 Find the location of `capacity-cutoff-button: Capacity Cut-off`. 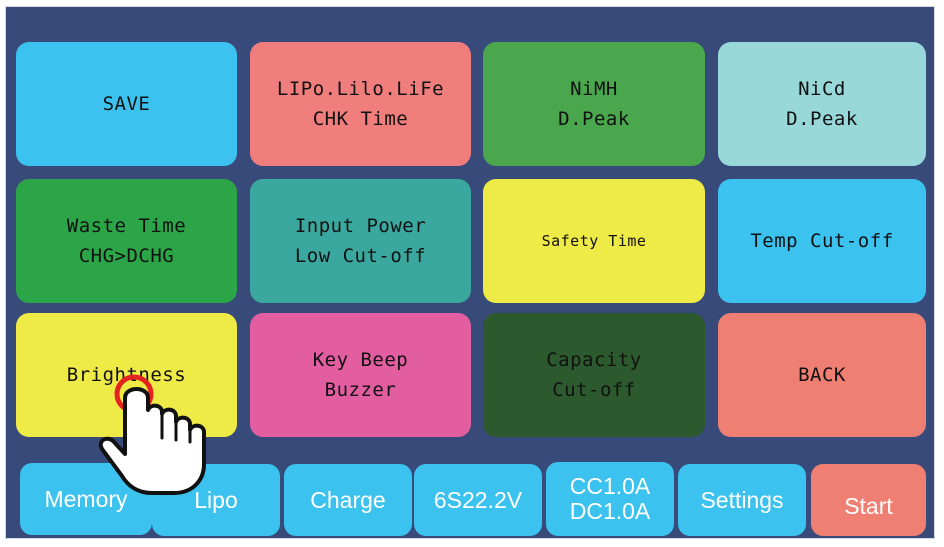

capacity-cutoff-button: Capacity Cut-off is located at coordinates (594, 375).